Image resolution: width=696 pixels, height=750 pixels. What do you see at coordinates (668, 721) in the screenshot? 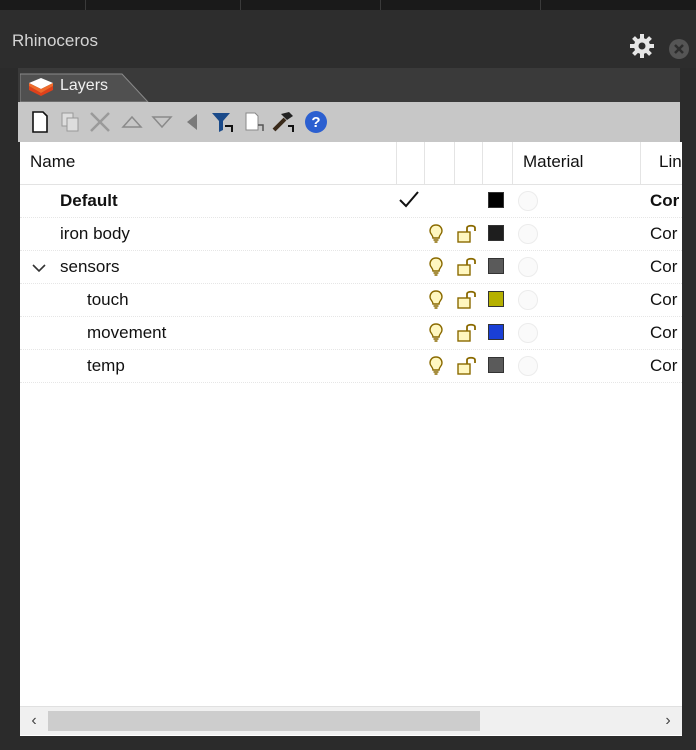
I see `scroll-right-arrow: ›` at bounding box center [668, 721].